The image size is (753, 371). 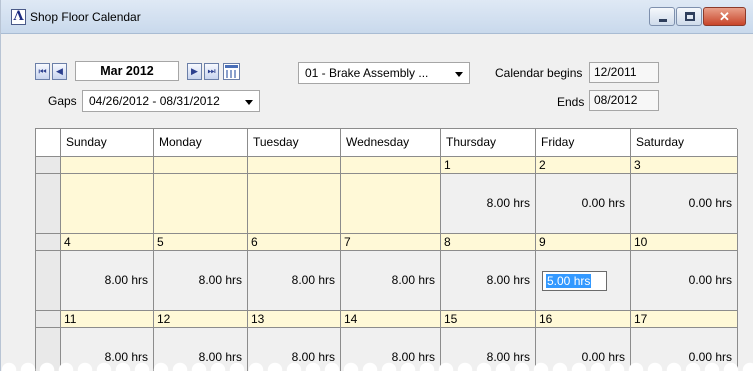 What do you see at coordinates (391, 143) in the screenshot?
I see `day-header-wednesday: Wednesday` at bounding box center [391, 143].